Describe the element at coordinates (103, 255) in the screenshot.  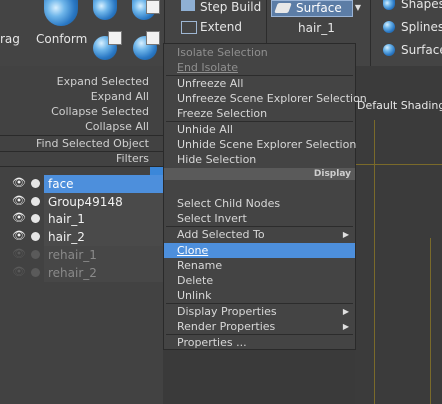
I see `list-item-name: rehair_1` at that location.